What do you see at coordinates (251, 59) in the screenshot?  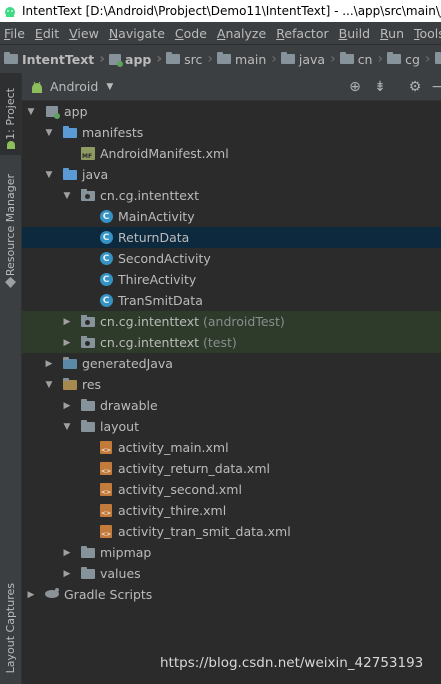 I see `breadcrumb-label: main` at bounding box center [251, 59].